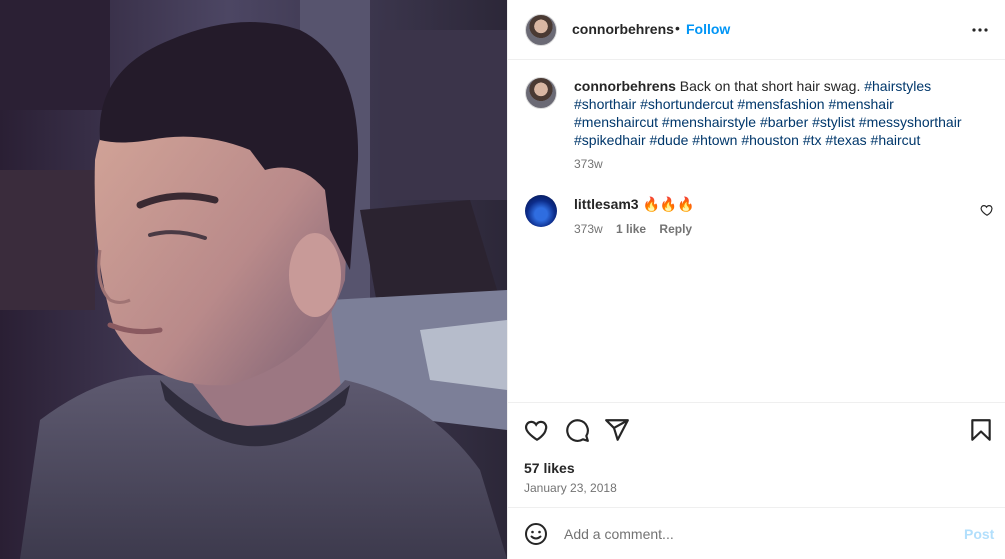 Image resolution: width=1005 pixels, height=559 pixels. What do you see at coordinates (987, 210) in the screenshot?
I see `comment-heart-icon` at bounding box center [987, 210].